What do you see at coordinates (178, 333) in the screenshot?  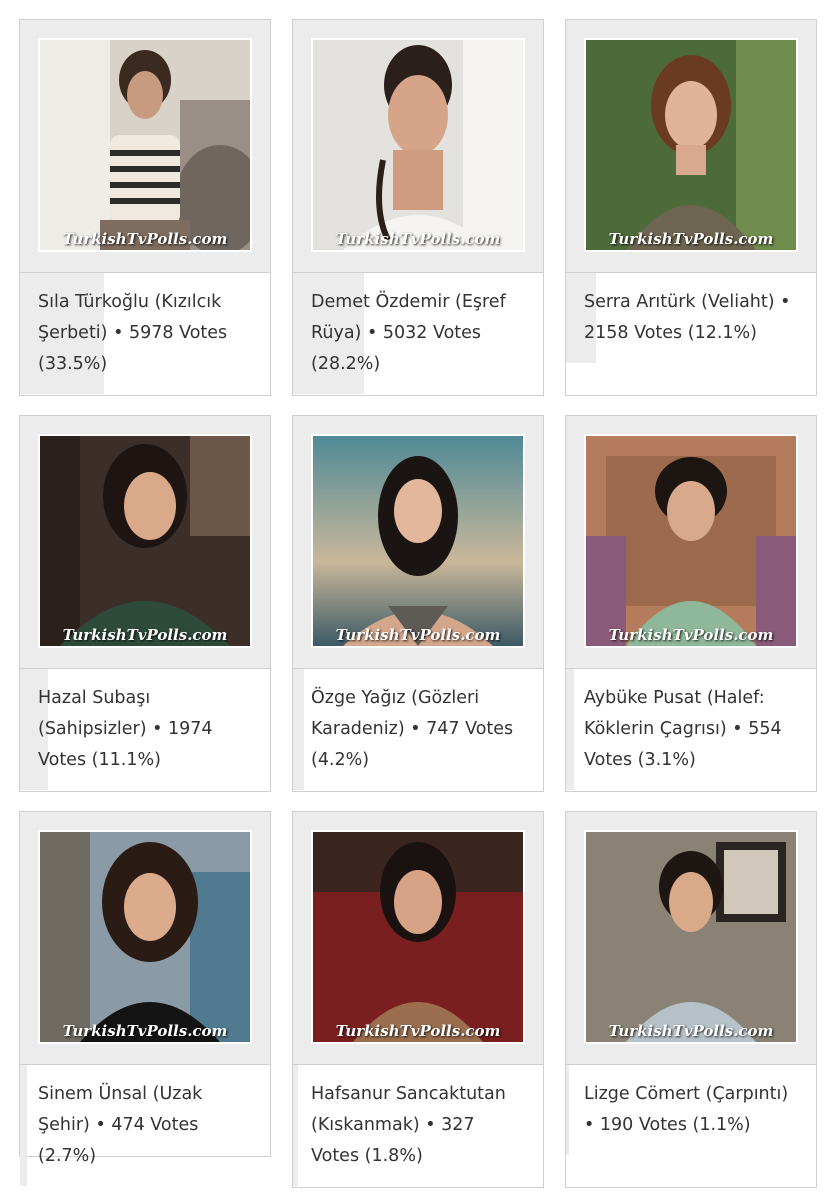 I see `vote-count: 5978 Votes` at bounding box center [178, 333].